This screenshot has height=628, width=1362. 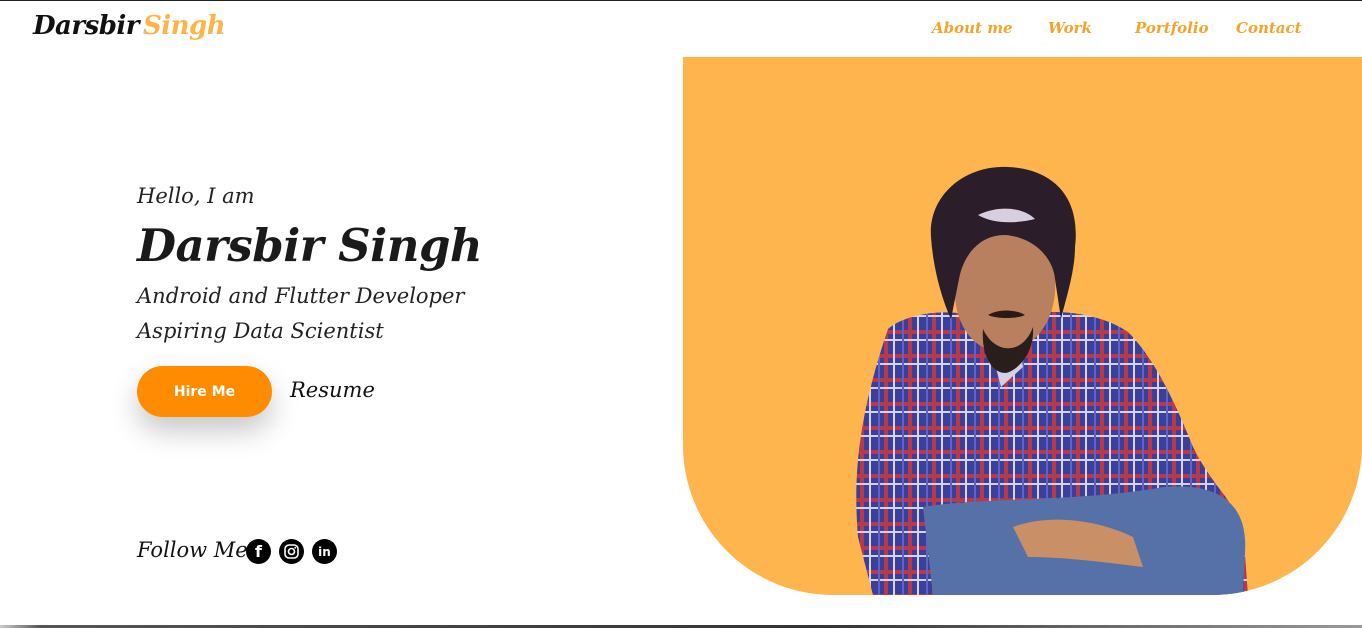 I want to click on linkedin-icon: in, so click(x=324, y=551).